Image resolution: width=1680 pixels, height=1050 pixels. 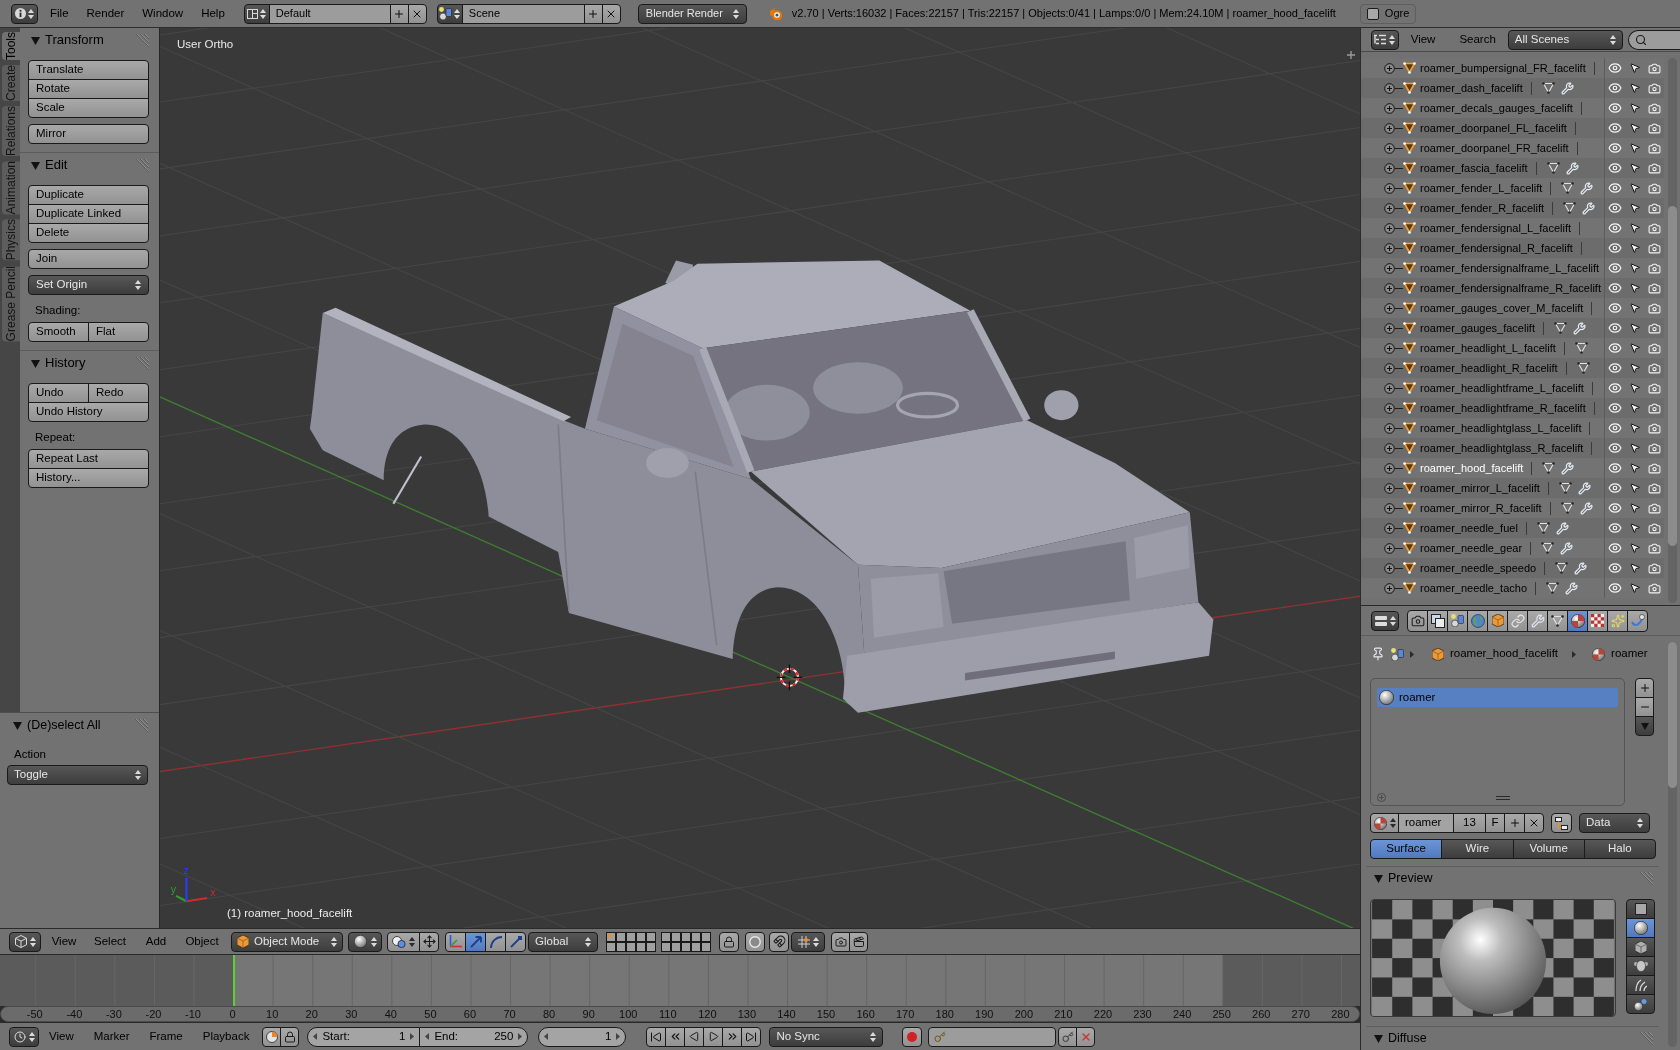 What do you see at coordinates (692, 13) in the screenshot?
I see `render-engine-dropdown: Blender Render` at bounding box center [692, 13].